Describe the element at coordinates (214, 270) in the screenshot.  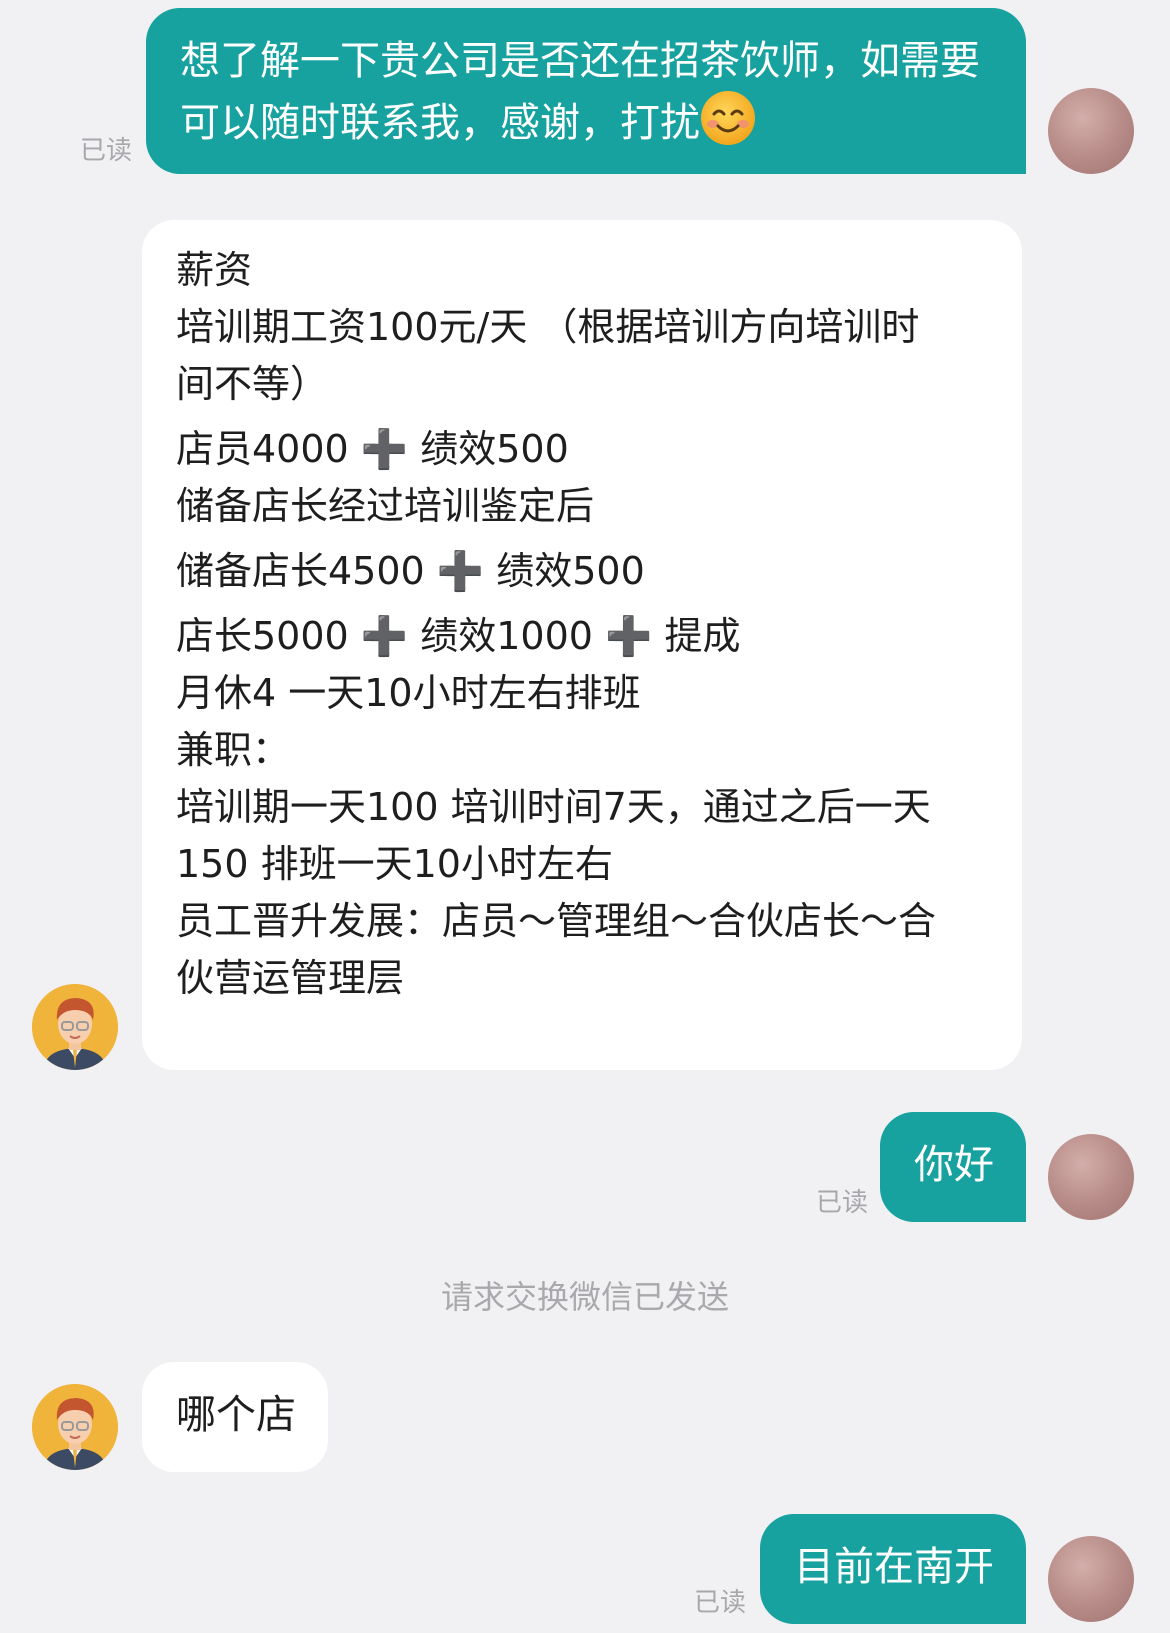
I see `message-text: 薪资` at that location.